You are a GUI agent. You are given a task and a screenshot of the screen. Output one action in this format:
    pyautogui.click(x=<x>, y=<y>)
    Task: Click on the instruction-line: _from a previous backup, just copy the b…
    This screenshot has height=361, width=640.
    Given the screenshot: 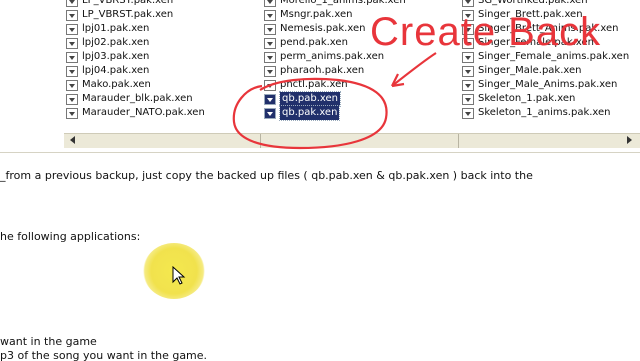 What is the action you would take?
    pyautogui.click(x=266, y=175)
    